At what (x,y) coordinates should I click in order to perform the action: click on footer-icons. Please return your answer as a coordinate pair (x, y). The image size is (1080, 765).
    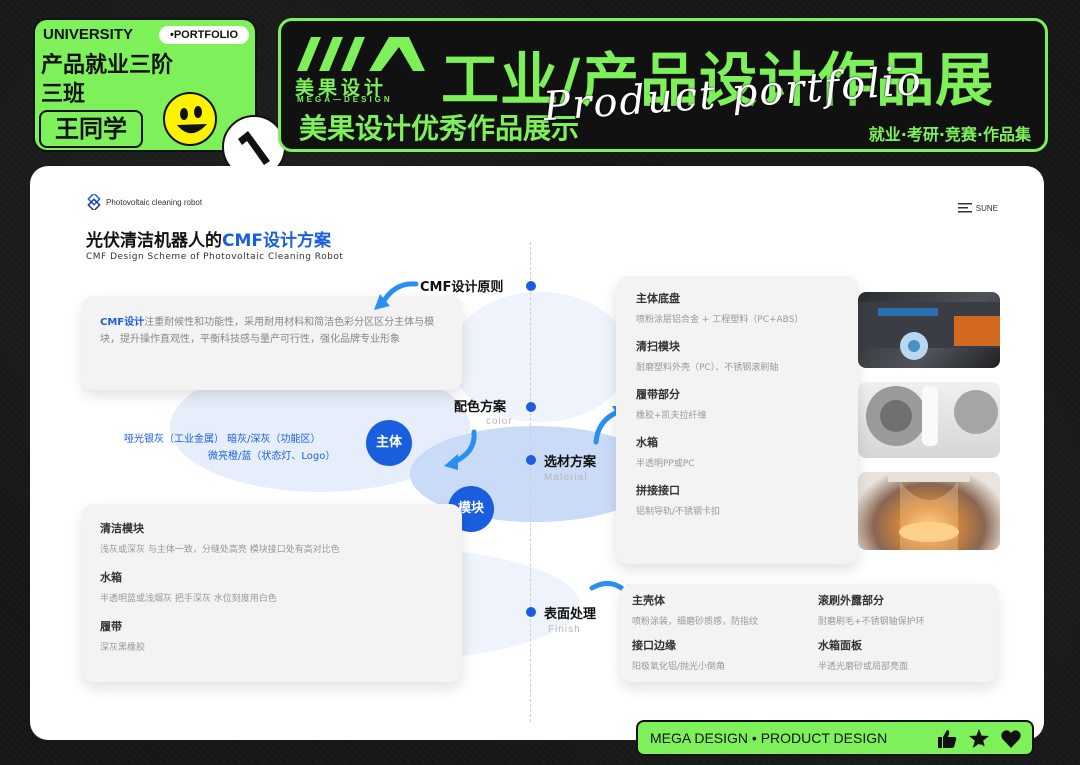
    Looking at the image, I should click on (979, 739).